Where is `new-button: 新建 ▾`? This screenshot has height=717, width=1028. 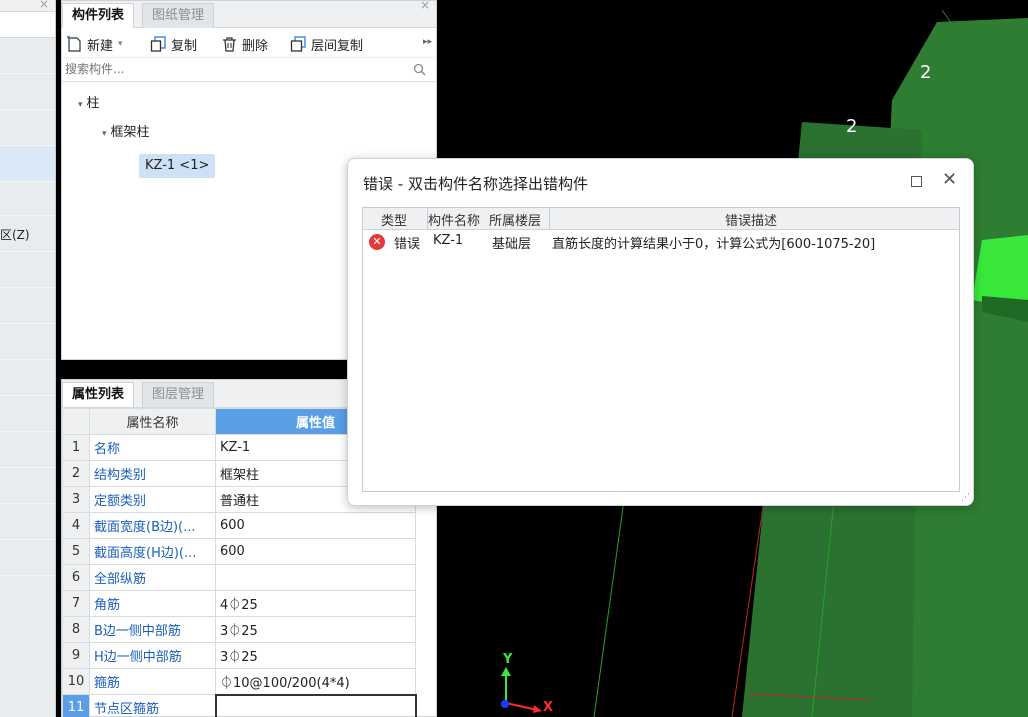
new-button: 新建 ▾ is located at coordinates (94, 44).